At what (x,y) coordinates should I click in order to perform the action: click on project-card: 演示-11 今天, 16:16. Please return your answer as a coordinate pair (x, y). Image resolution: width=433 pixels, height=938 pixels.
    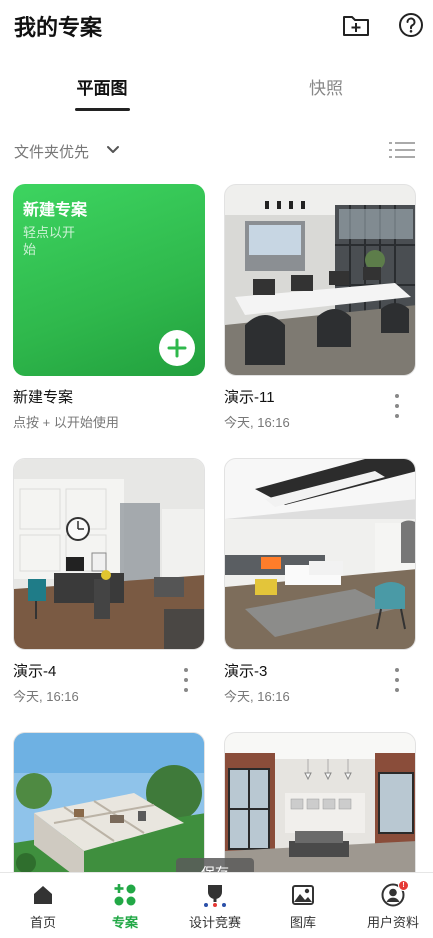
    Looking at the image, I should click on (320, 307).